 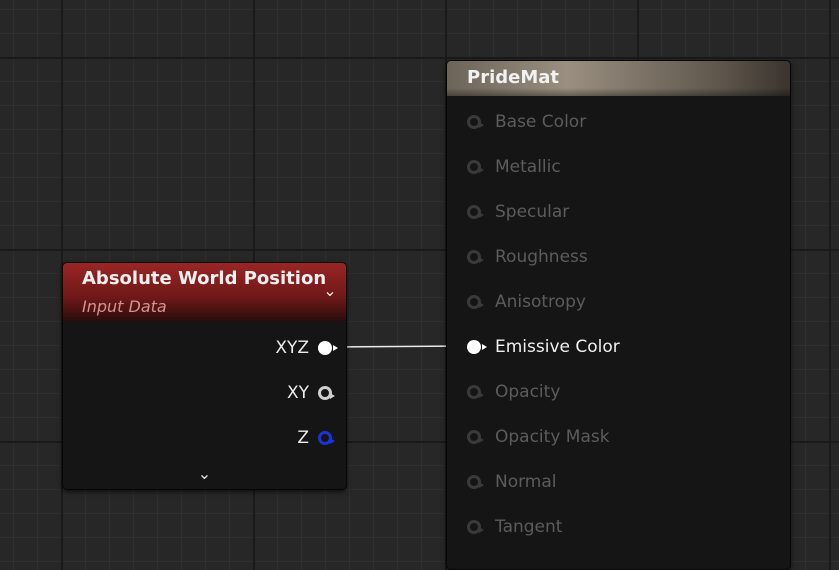 I want to click on input-pin-specular, so click(x=475, y=212).